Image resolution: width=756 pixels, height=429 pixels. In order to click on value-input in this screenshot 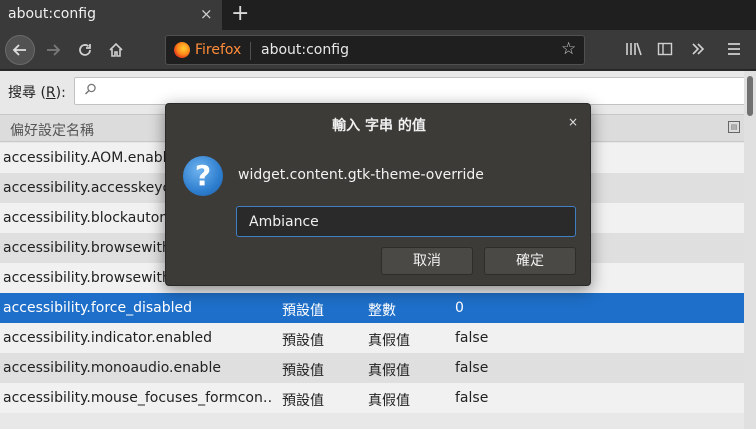, I will do `click(406, 221)`.